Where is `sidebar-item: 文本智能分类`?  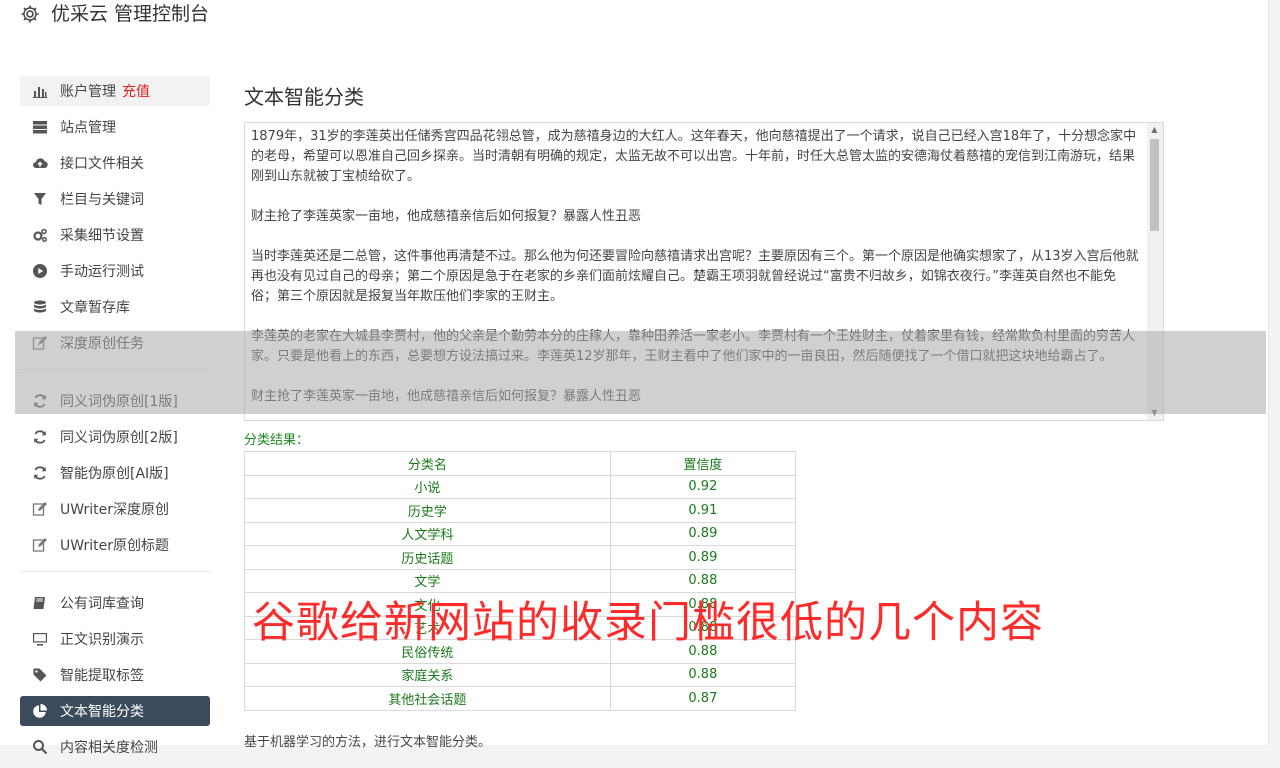
sidebar-item: 文本智能分类 is located at coordinates (115, 711).